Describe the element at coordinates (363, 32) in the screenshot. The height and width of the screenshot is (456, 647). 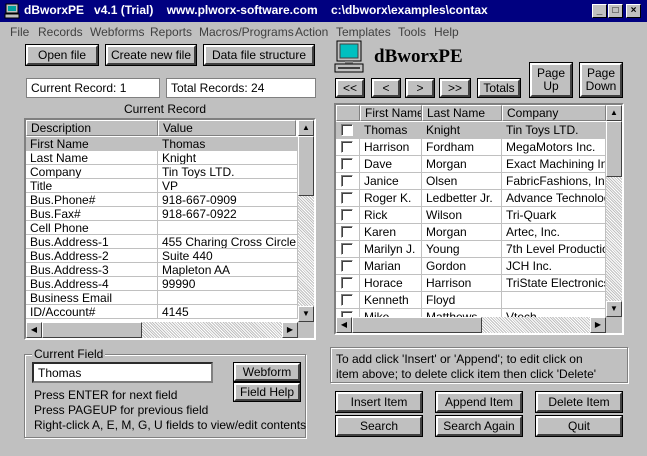
I see `menu-templates: Templates` at that location.